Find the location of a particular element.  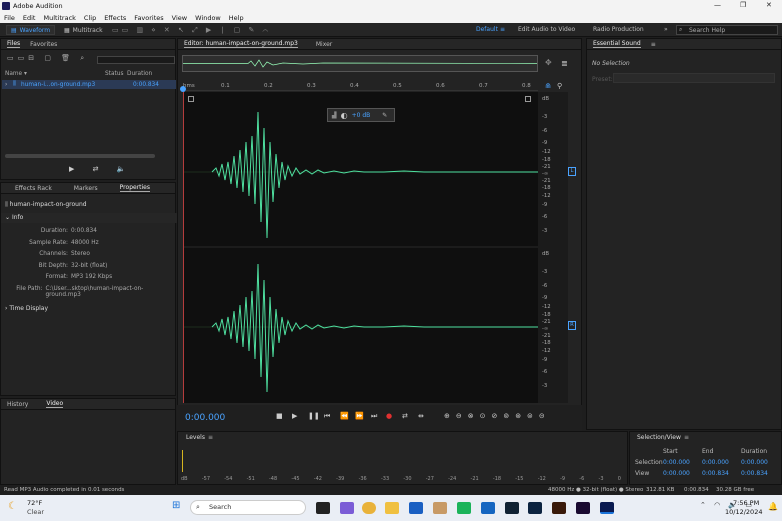

menu-favorites: Favorites is located at coordinates (148, 18).